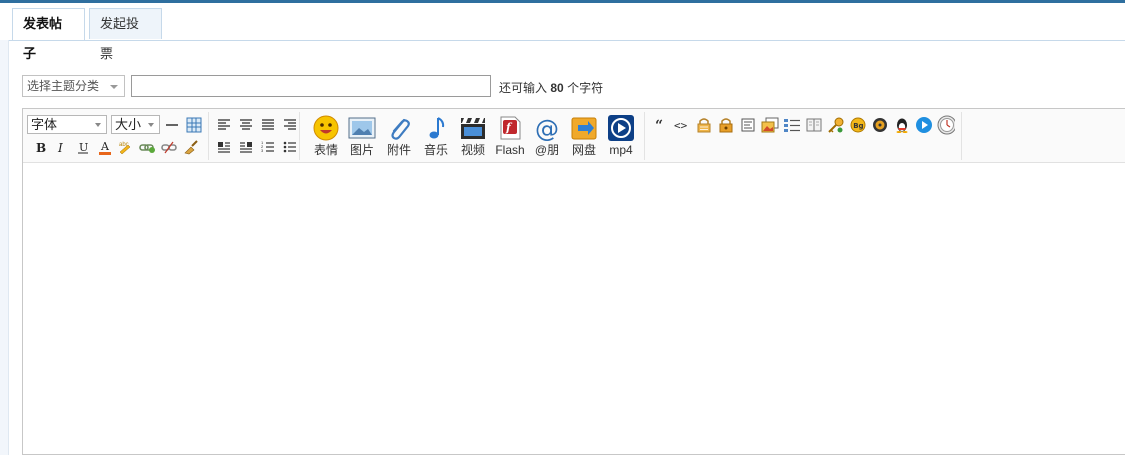 This screenshot has height=455, width=1125. I want to click on cloud-disk-button: 网盘, so click(584, 137).